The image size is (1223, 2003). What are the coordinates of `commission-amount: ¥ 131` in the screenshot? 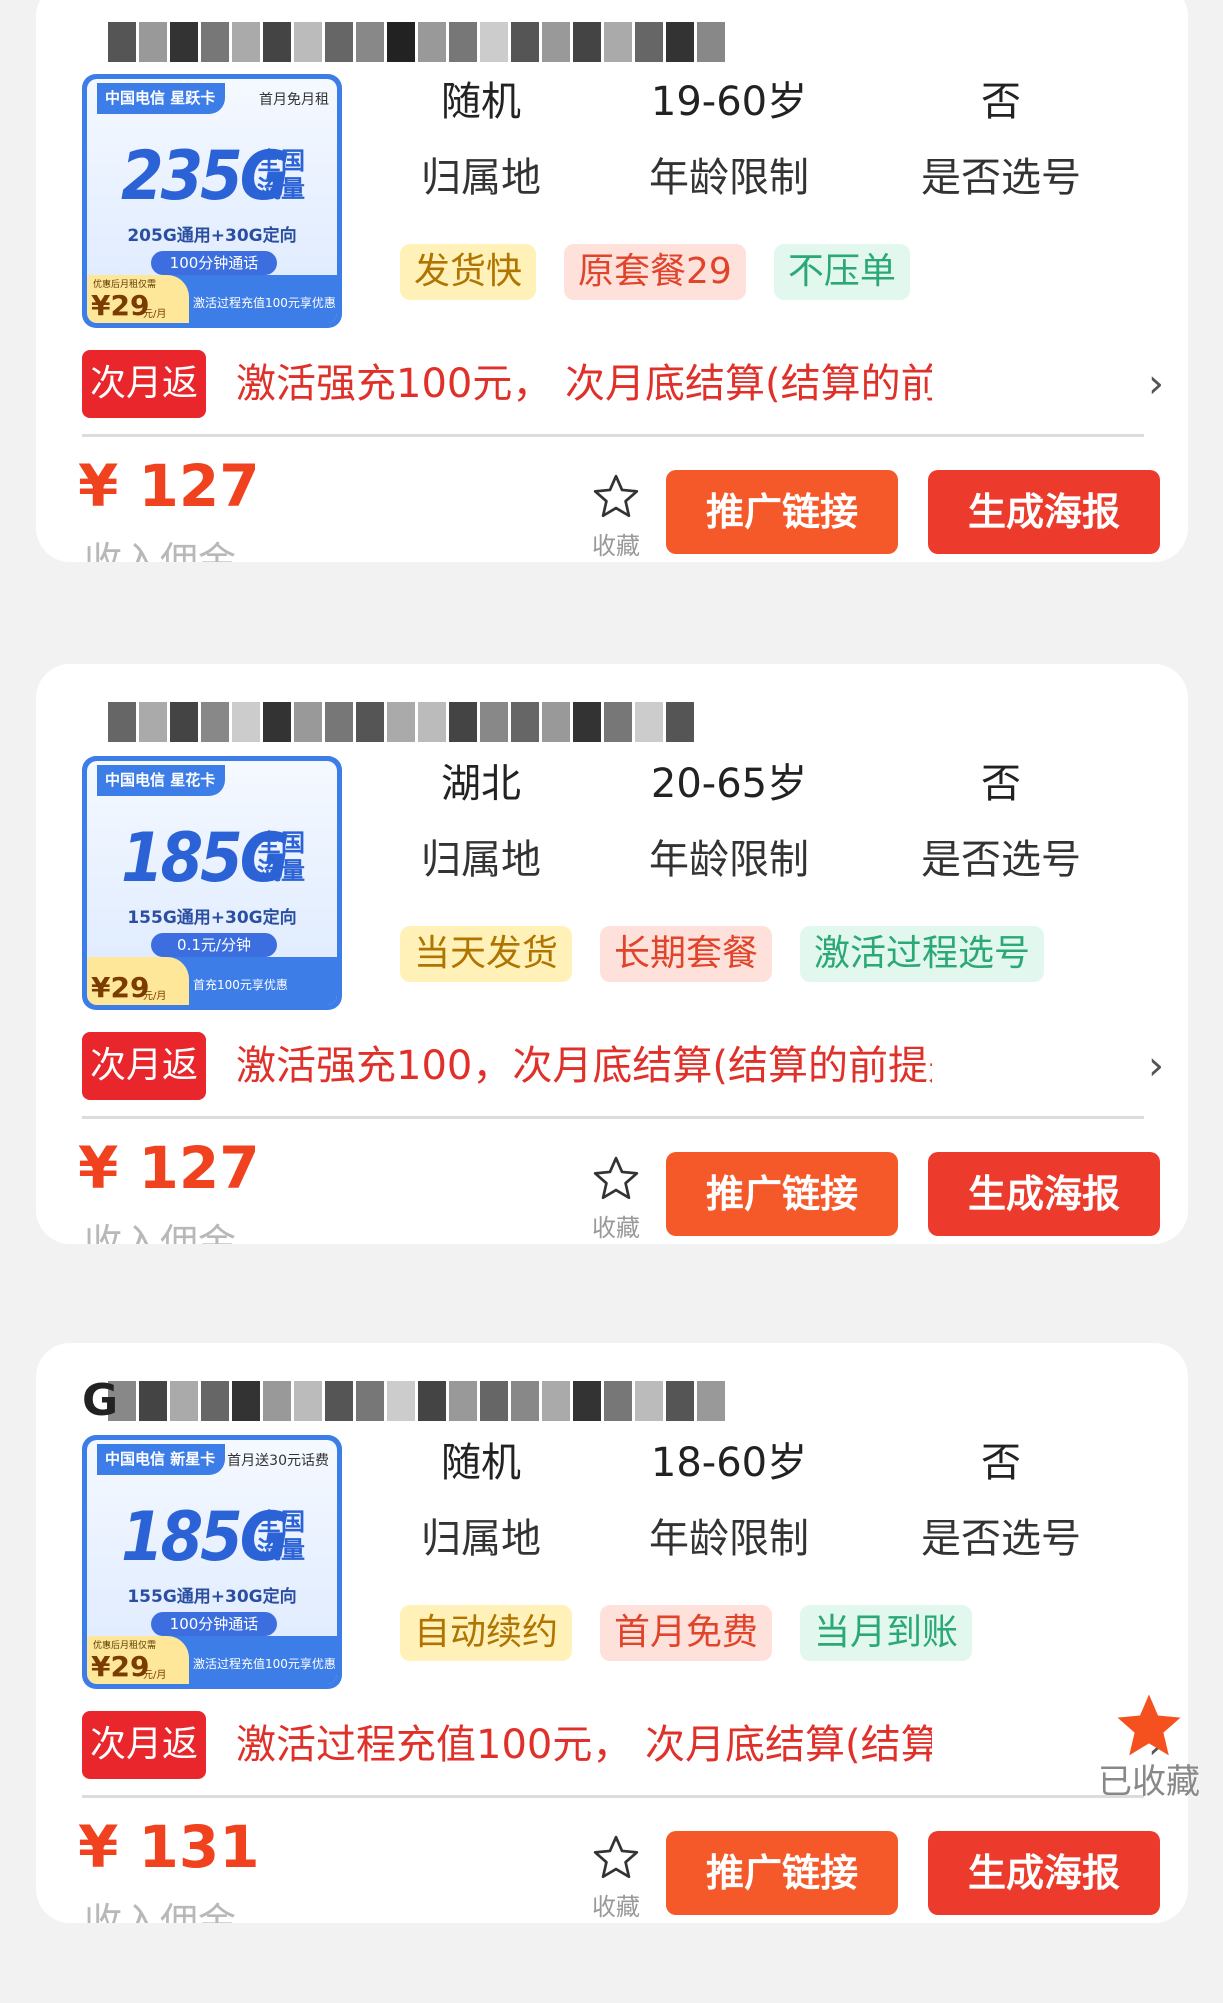 It's located at (169, 1847).